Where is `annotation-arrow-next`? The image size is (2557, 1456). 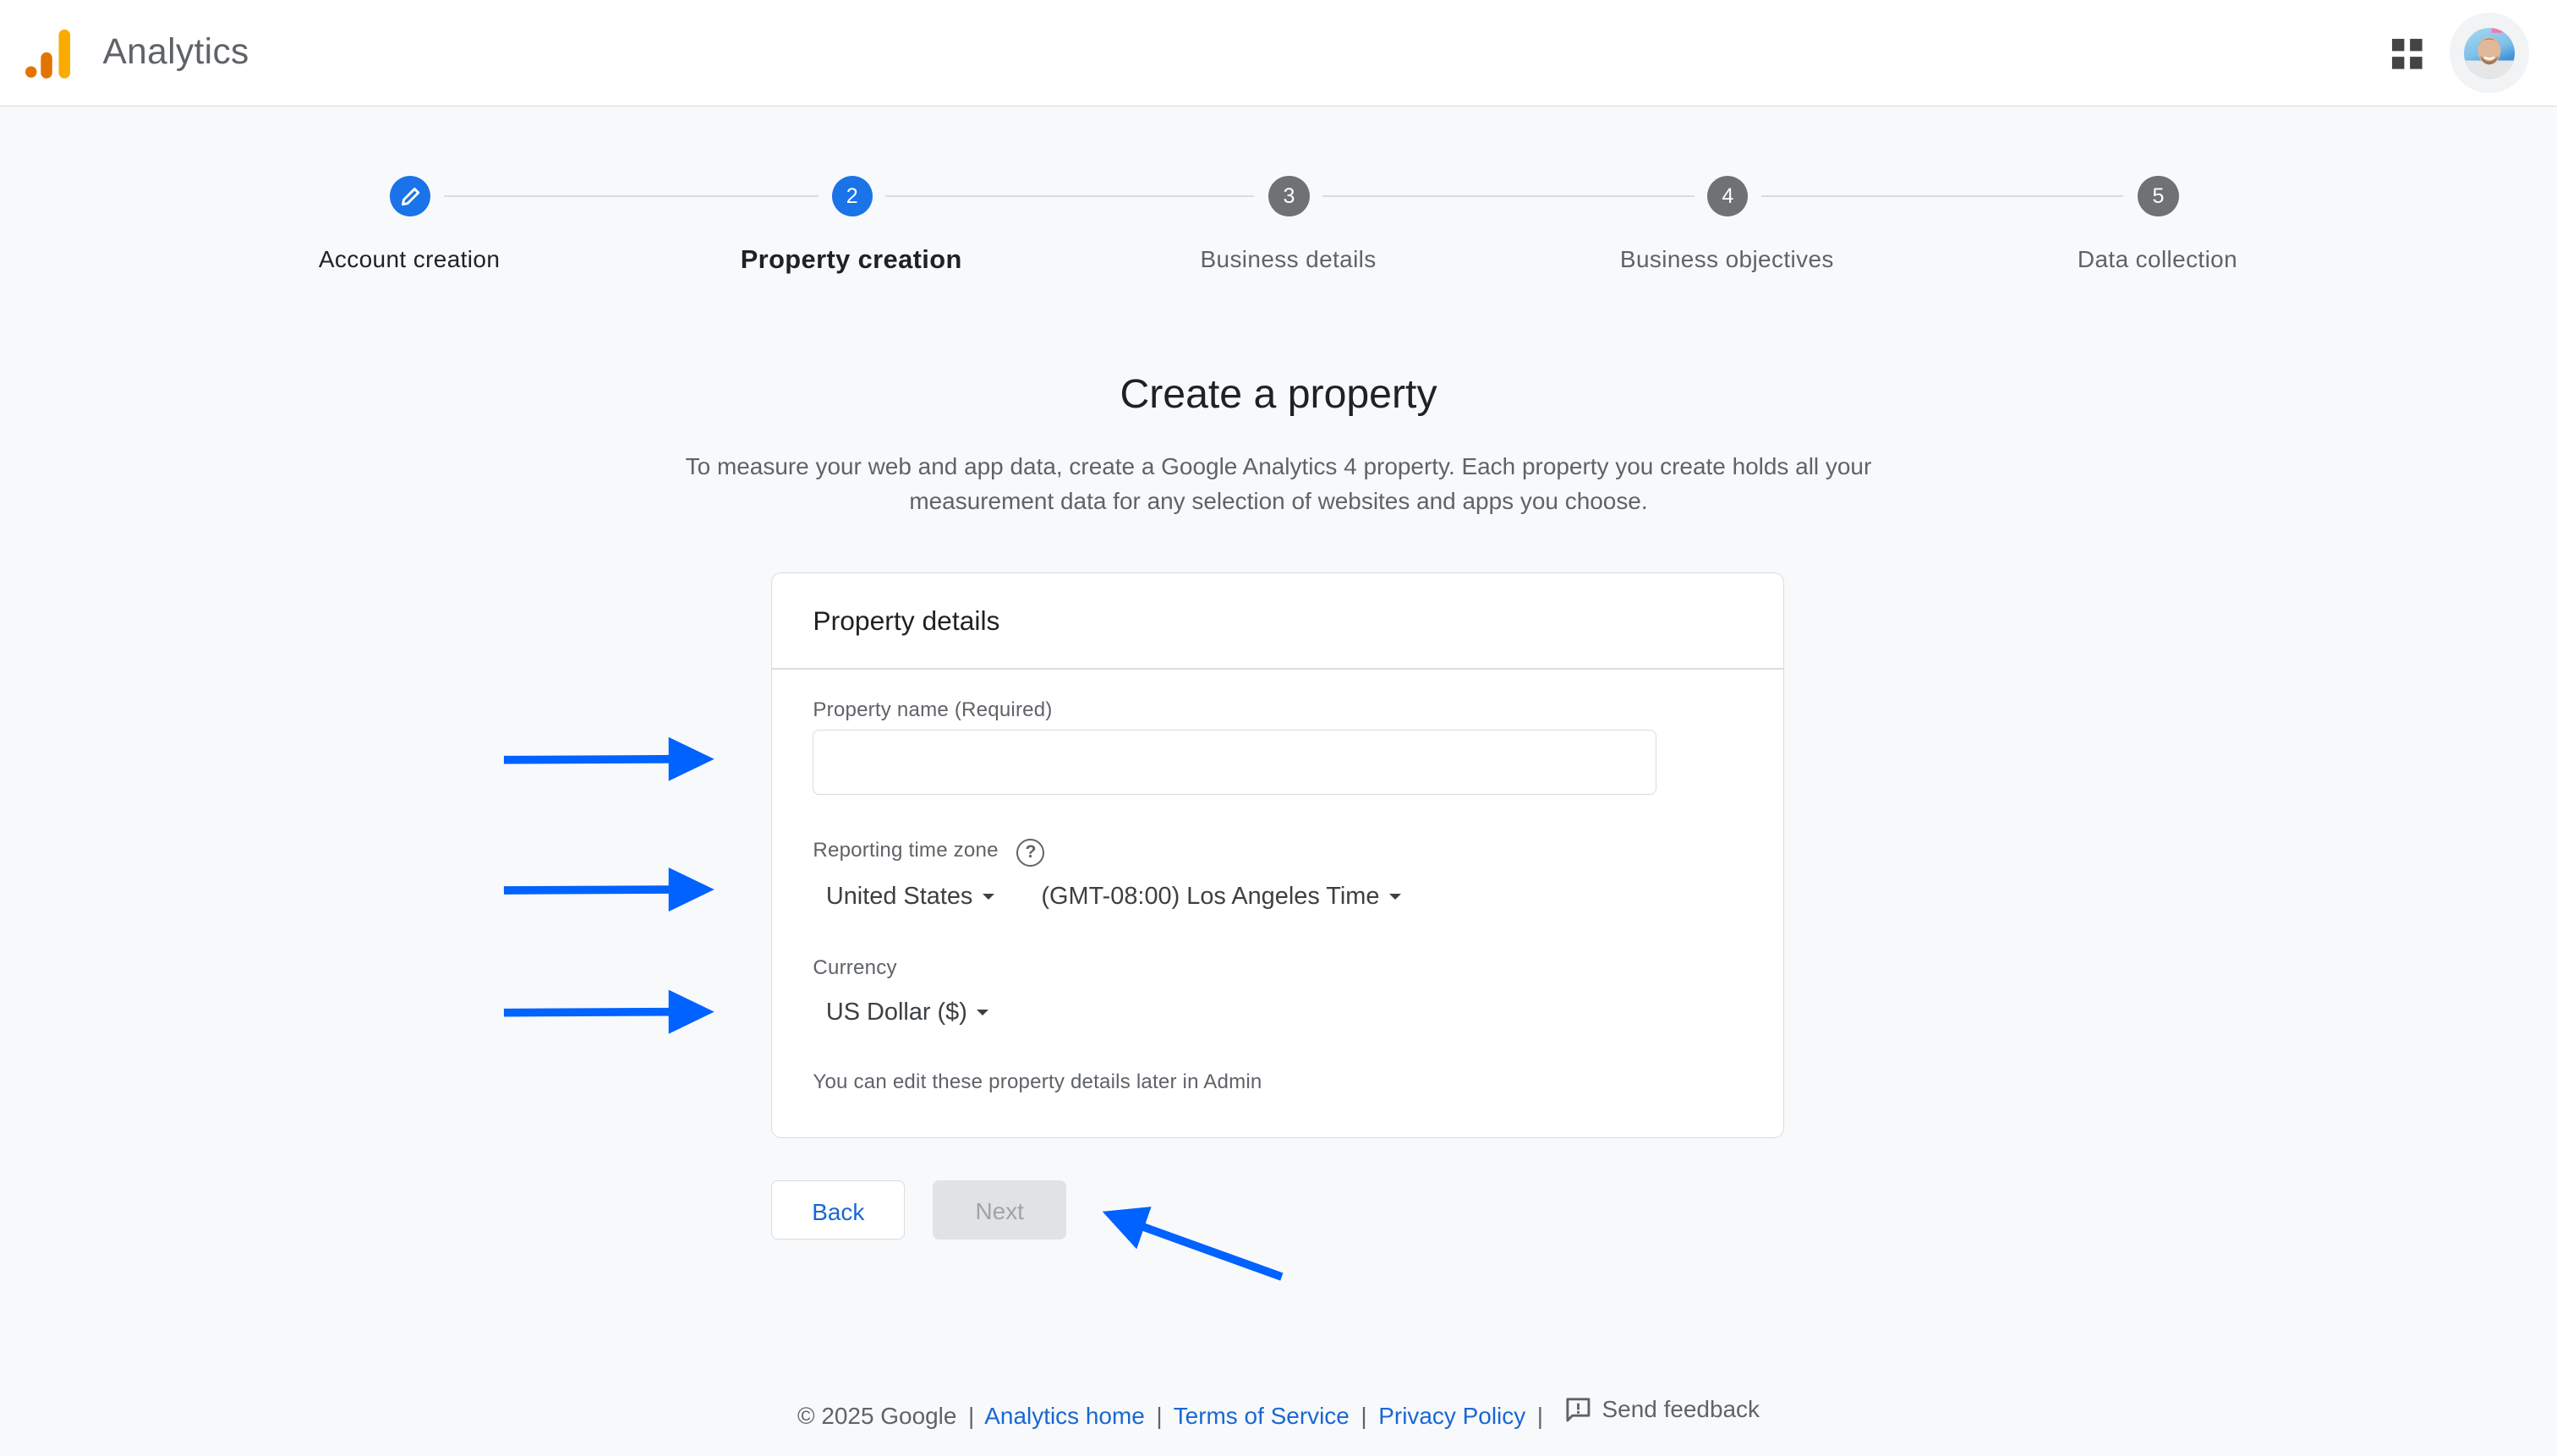
annotation-arrow-next is located at coordinates (1193, 1244).